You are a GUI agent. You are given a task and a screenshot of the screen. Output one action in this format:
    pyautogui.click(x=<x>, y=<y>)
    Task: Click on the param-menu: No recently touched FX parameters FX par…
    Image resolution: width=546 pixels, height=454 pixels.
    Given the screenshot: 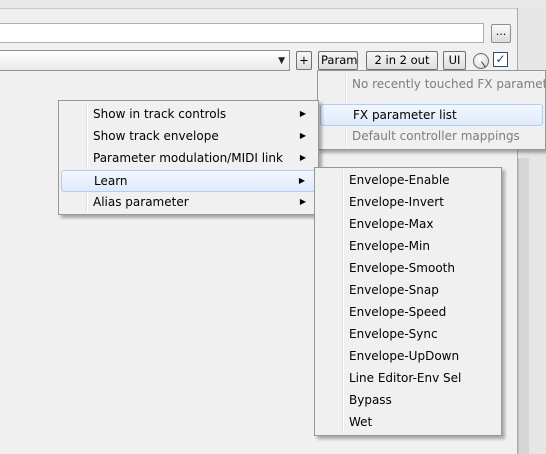 What is the action you would take?
    pyautogui.click(x=431, y=110)
    